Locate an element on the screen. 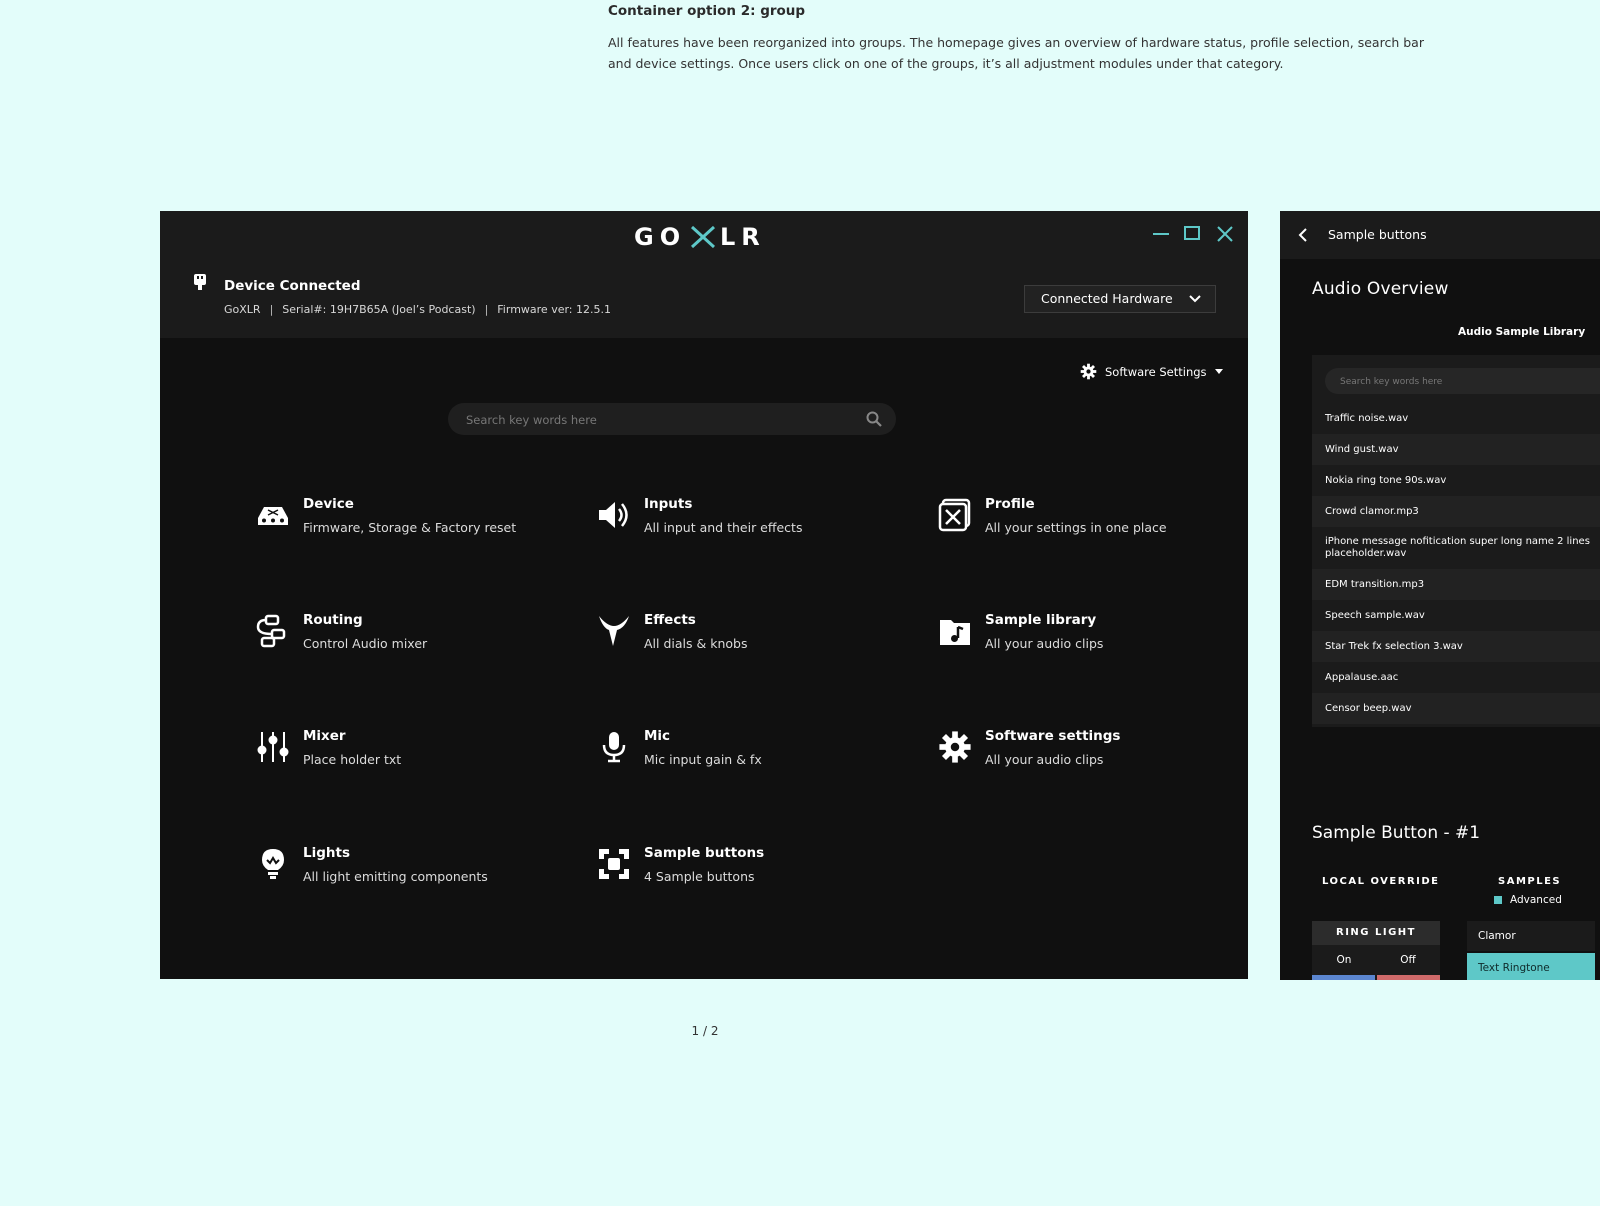  category-routing: Routing Control Audio mixer is located at coordinates (406, 638).